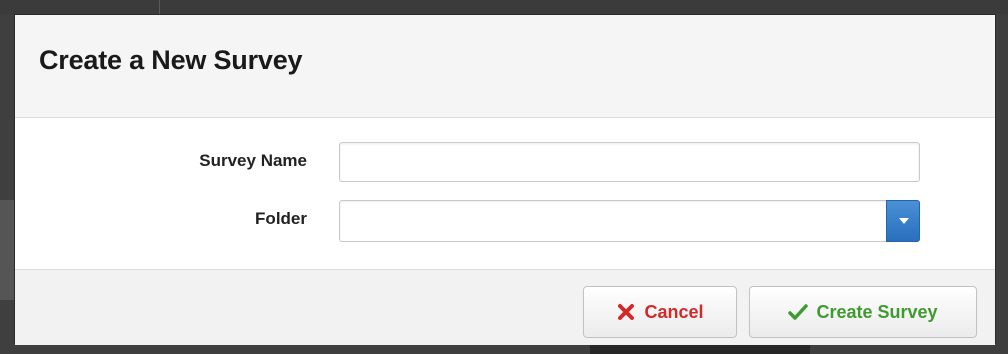  I want to click on checkmark-icon, so click(798, 312).